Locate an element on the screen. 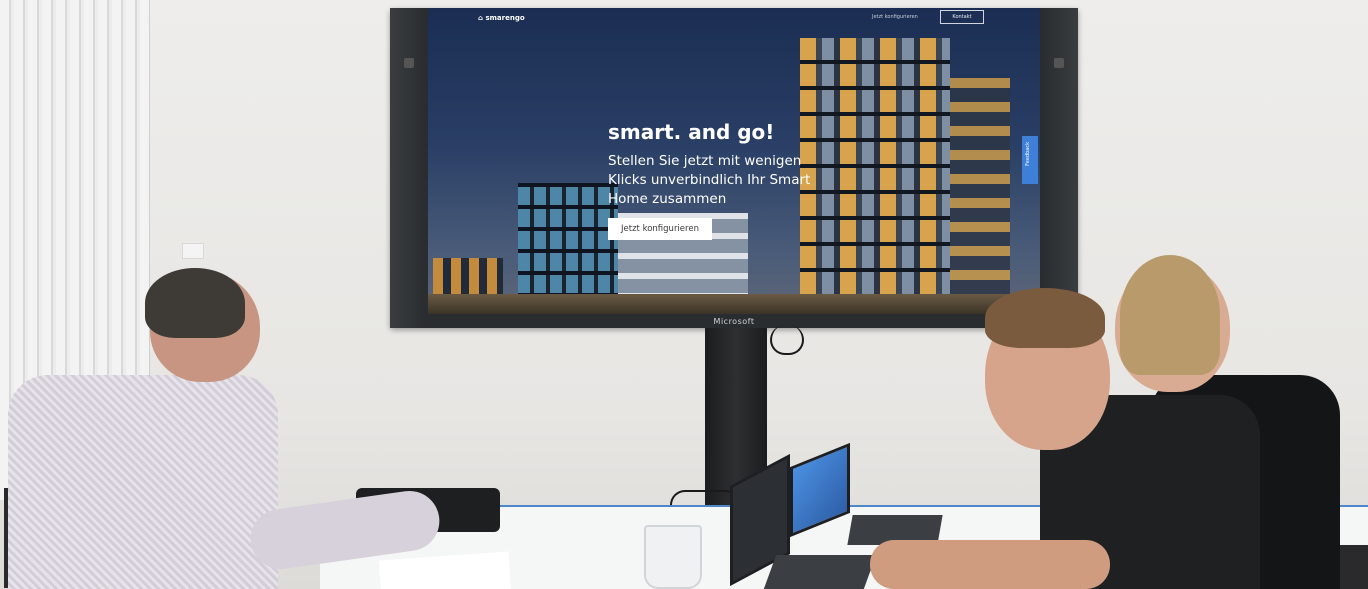 This screenshot has height=589, width=1368. feedback-tab: Feedback is located at coordinates (1030, 160).